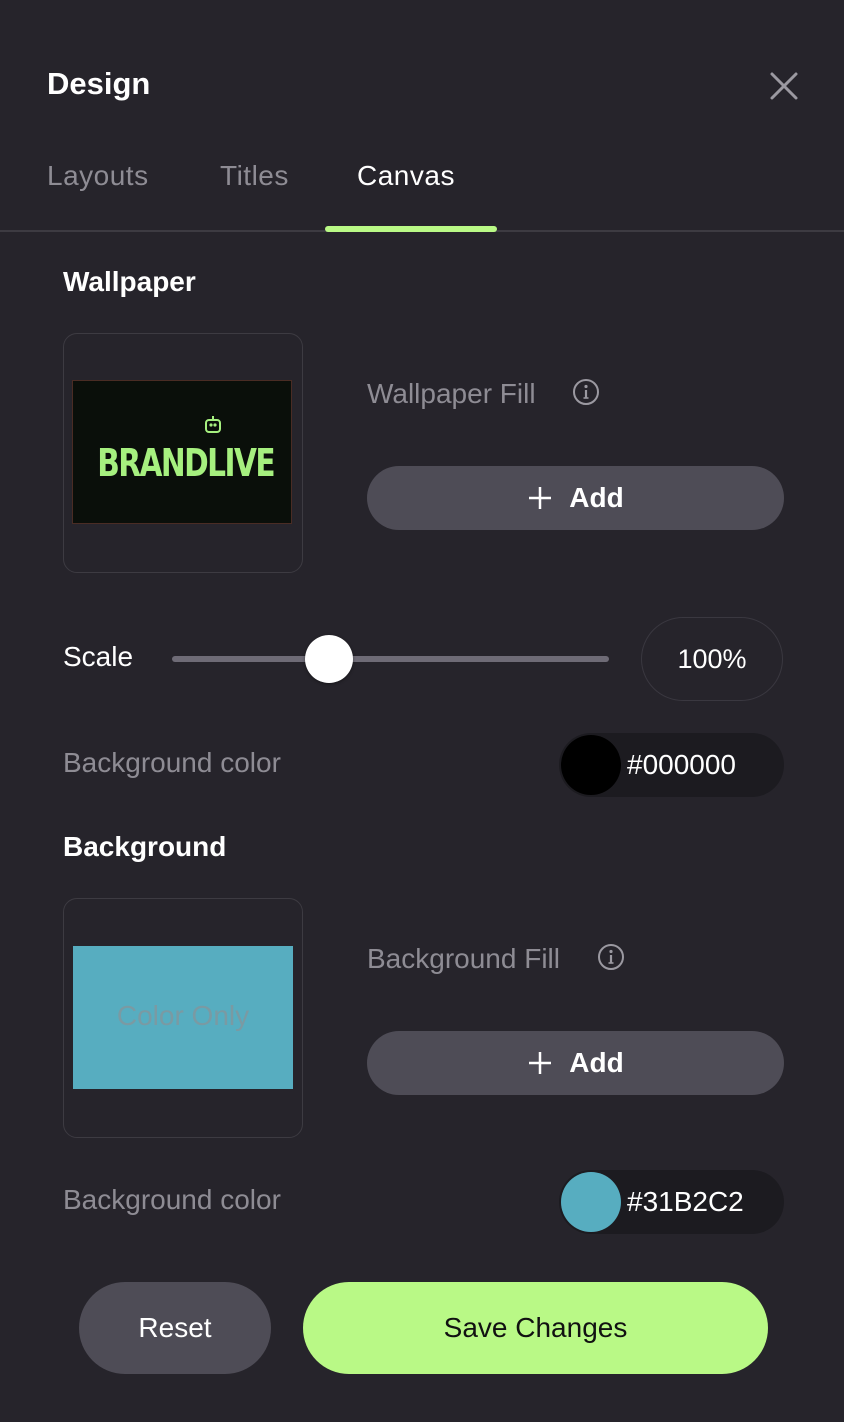 Image resolution: width=844 pixels, height=1422 pixels. Describe the element at coordinates (411, 229) in the screenshot. I see `active-tab-indicator` at that location.